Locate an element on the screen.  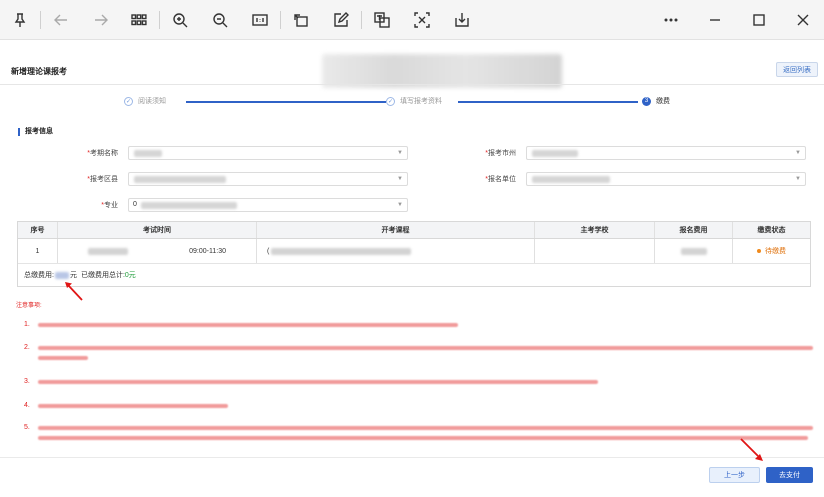
minimize-icon is located at coordinates (715, 20).